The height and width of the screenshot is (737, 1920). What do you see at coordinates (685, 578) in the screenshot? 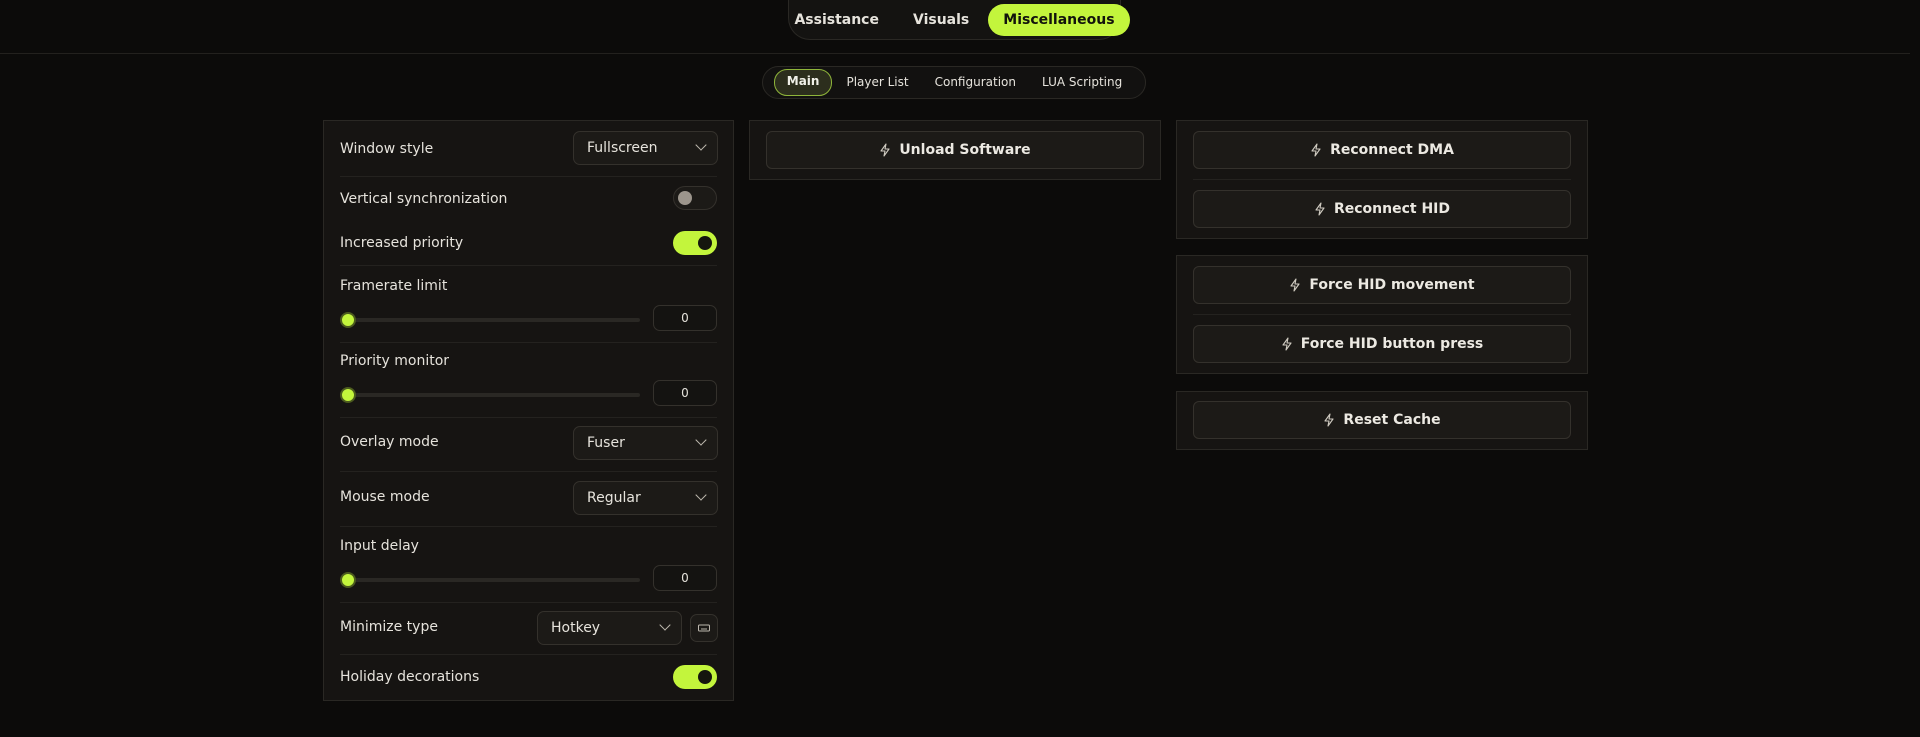
I see `input-delay-input: 0` at bounding box center [685, 578].